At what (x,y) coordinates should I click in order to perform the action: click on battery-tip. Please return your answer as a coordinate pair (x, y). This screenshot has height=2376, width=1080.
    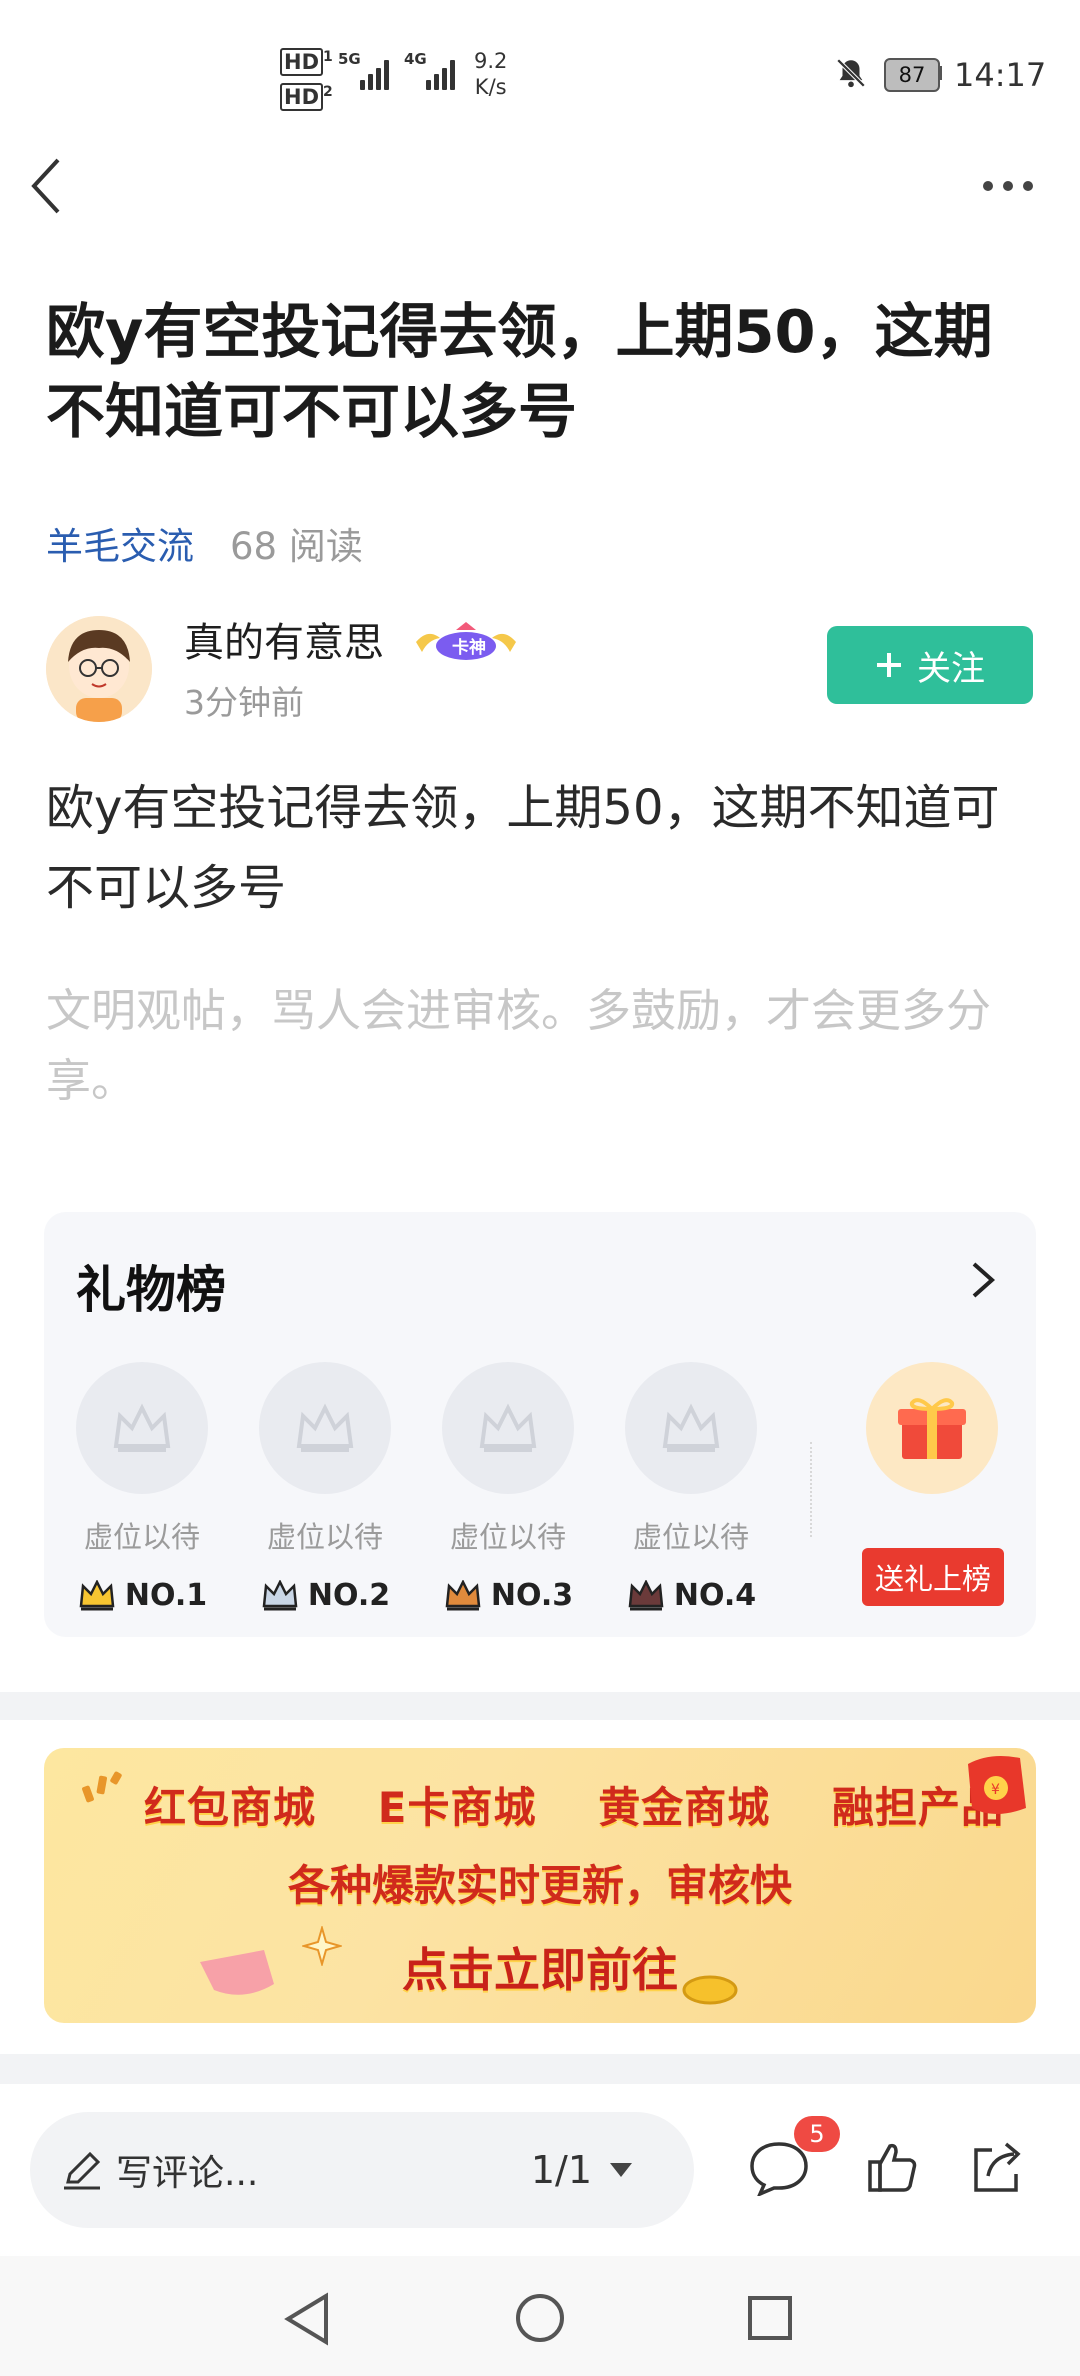
    Looking at the image, I should click on (940, 73).